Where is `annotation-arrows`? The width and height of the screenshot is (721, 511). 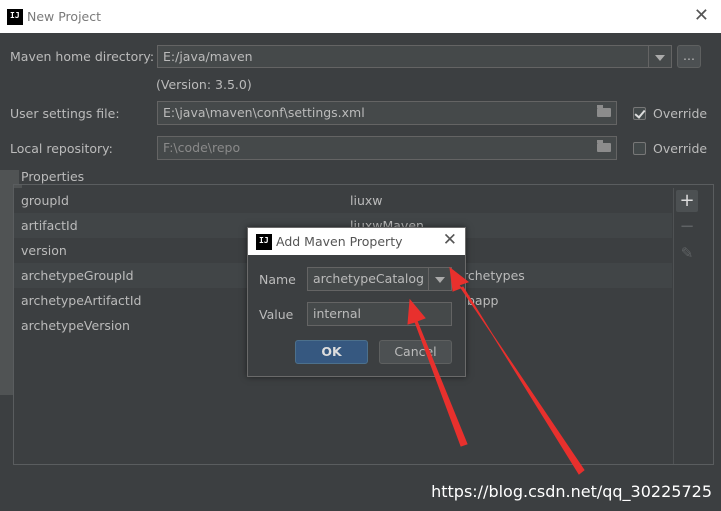
annotation-arrows is located at coordinates (496, 370).